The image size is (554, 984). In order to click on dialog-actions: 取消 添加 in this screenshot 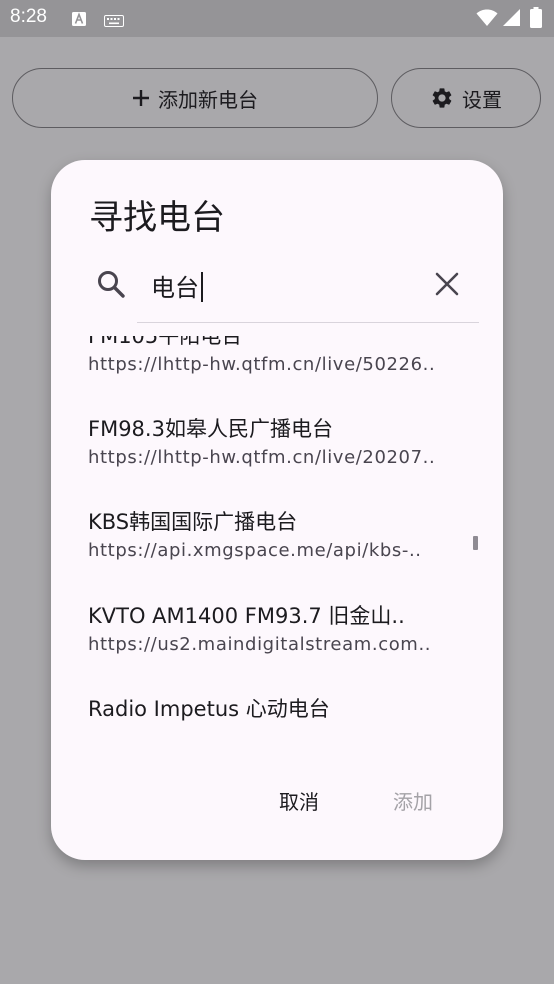, I will do `click(277, 803)`.